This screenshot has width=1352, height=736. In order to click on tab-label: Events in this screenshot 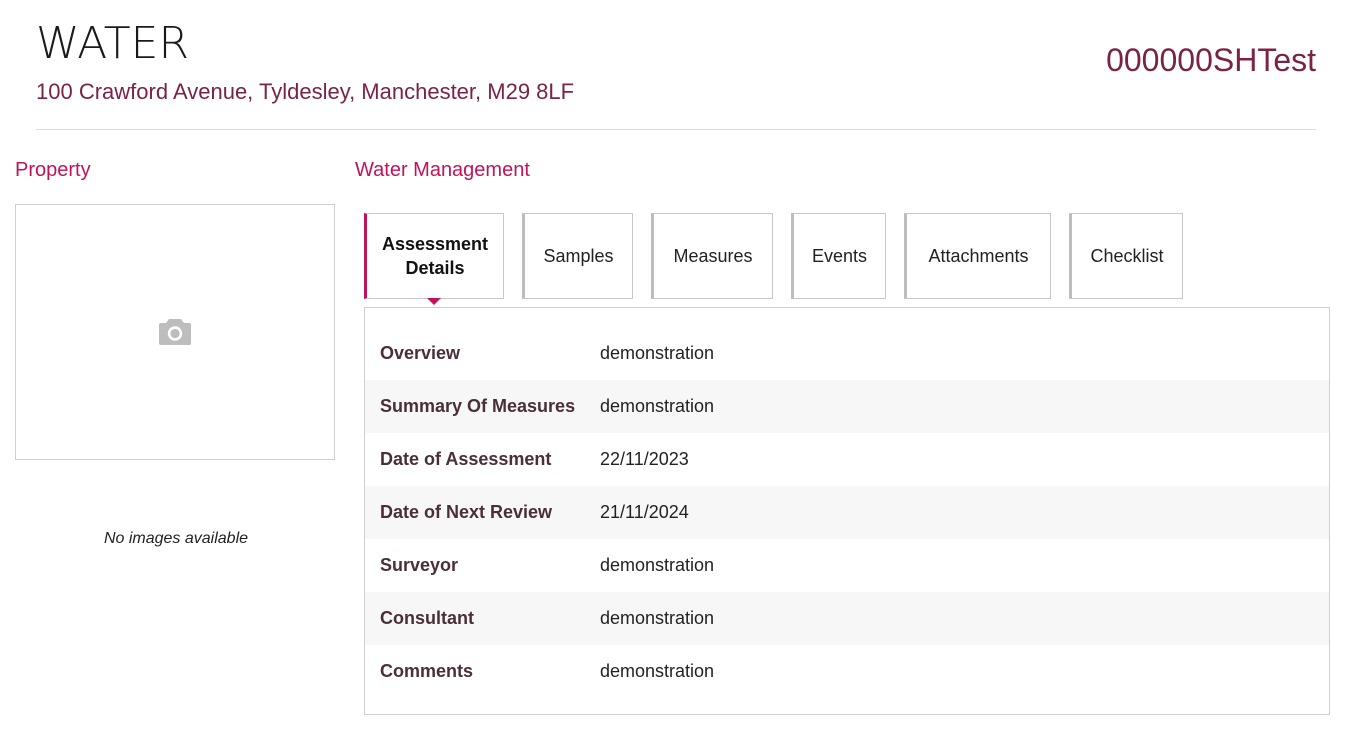, I will do `click(839, 255)`.